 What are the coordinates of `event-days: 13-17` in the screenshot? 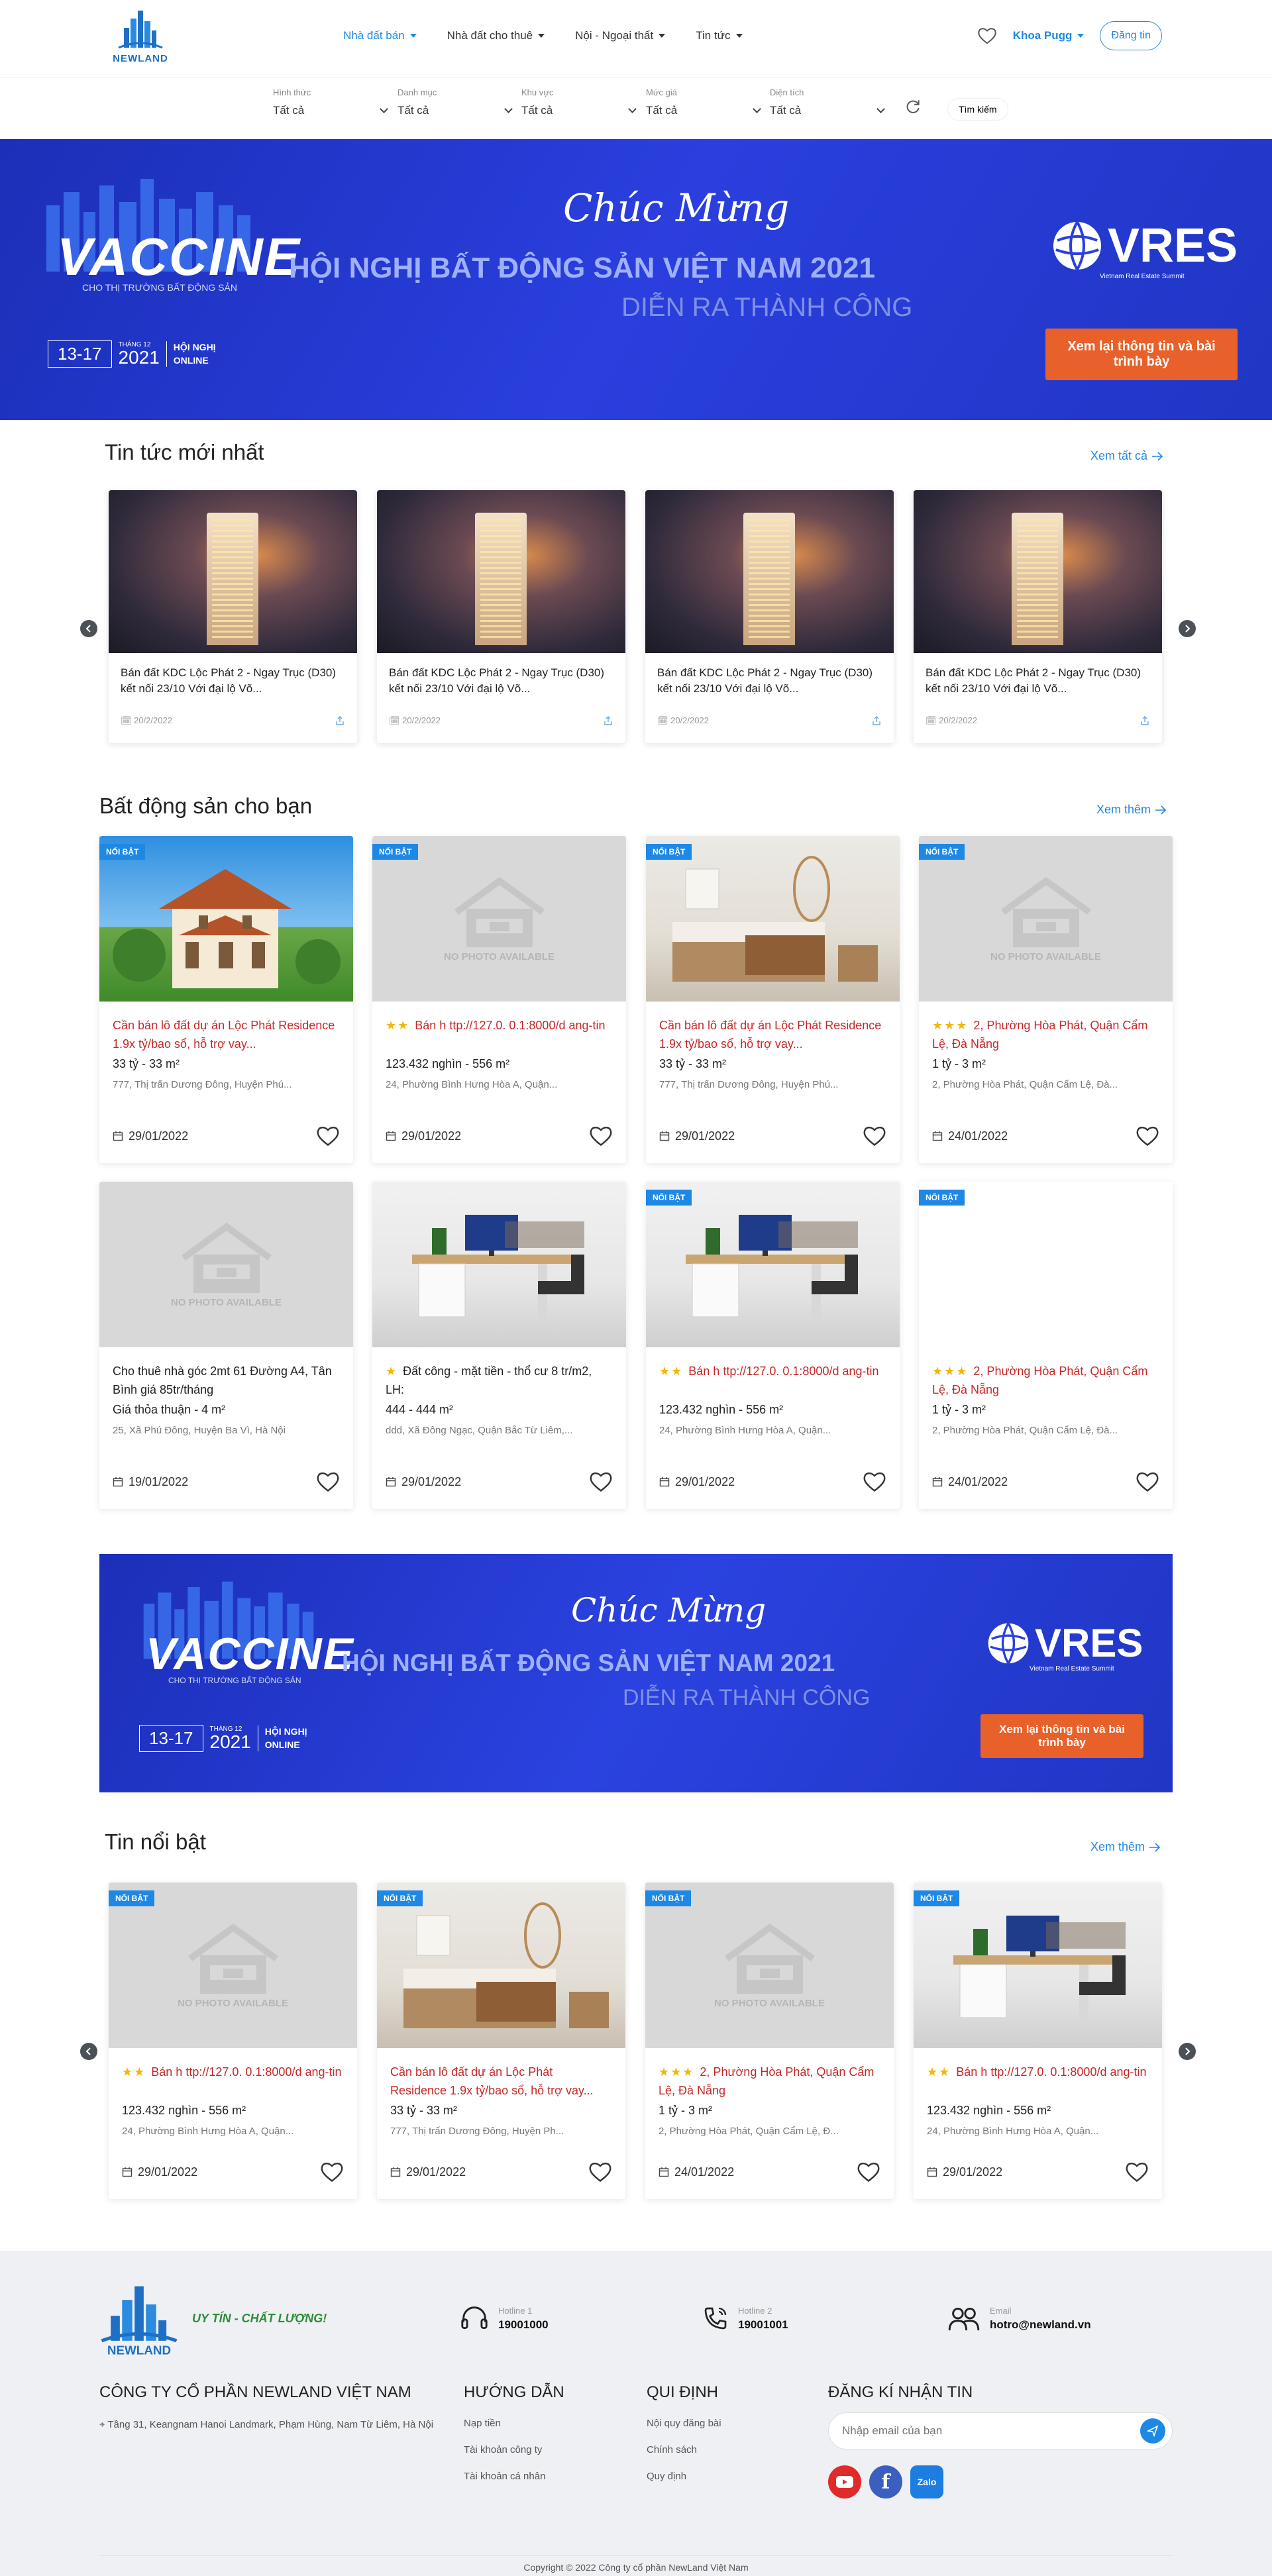 It's located at (80, 354).